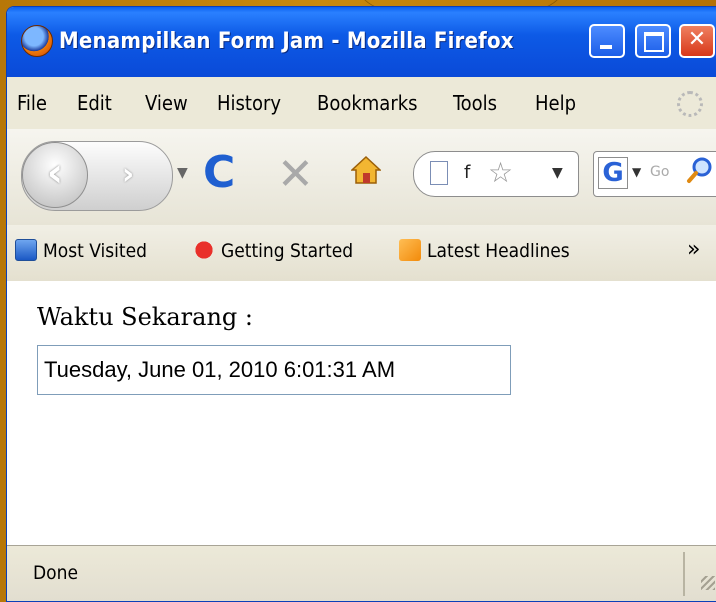 This screenshot has height=602, width=716. I want to click on url-bar: f ☆ ▼, so click(496, 174).